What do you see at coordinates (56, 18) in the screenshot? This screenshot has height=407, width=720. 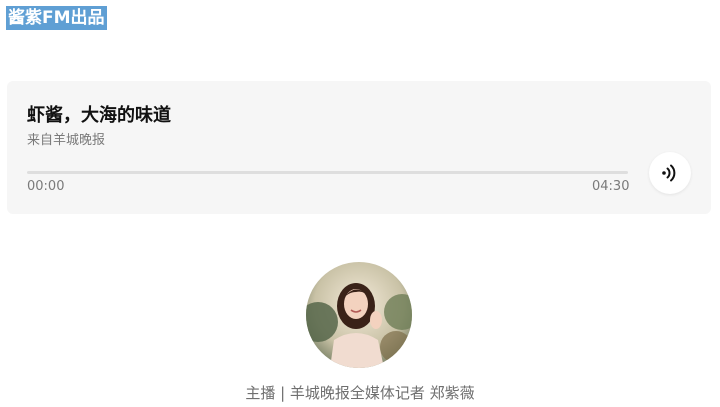 I see `brand-tag: 酱紫FM出品` at bounding box center [56, 18].